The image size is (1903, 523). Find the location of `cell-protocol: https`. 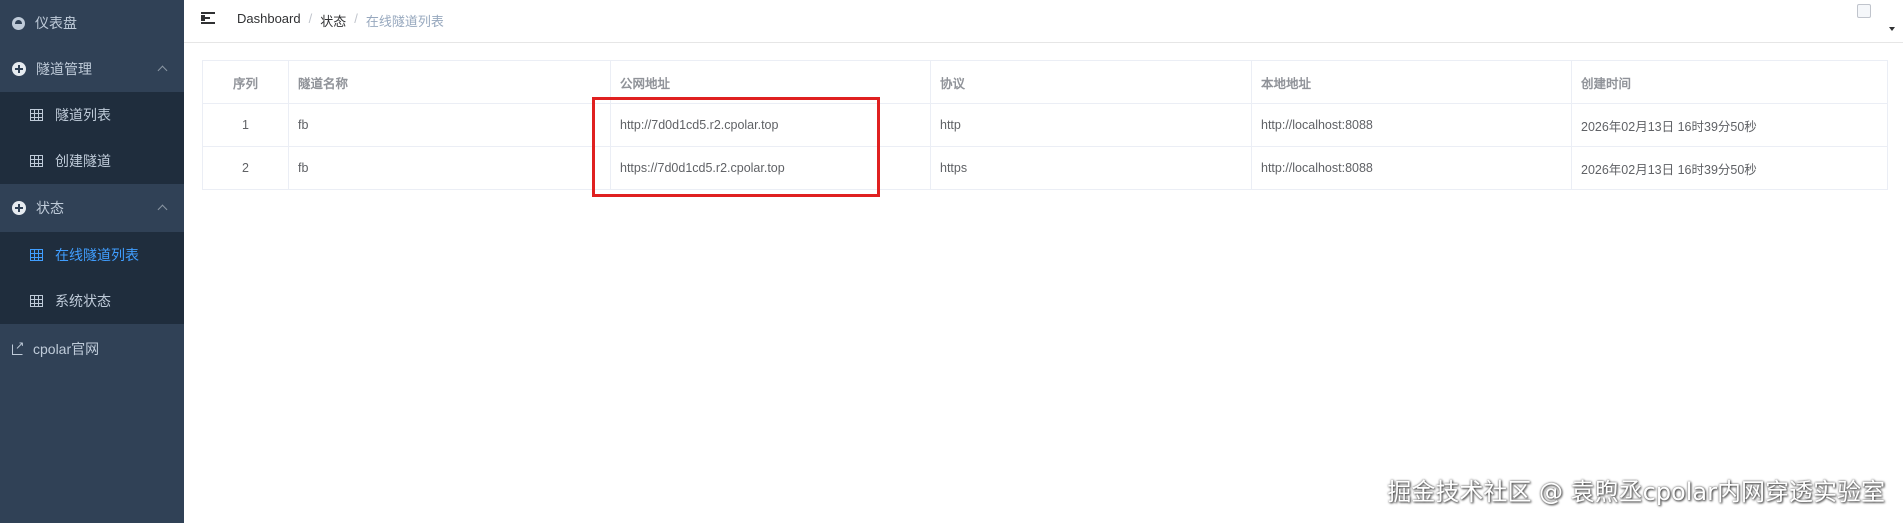

cell-protocol: https is located at coordinates (1091, 168).